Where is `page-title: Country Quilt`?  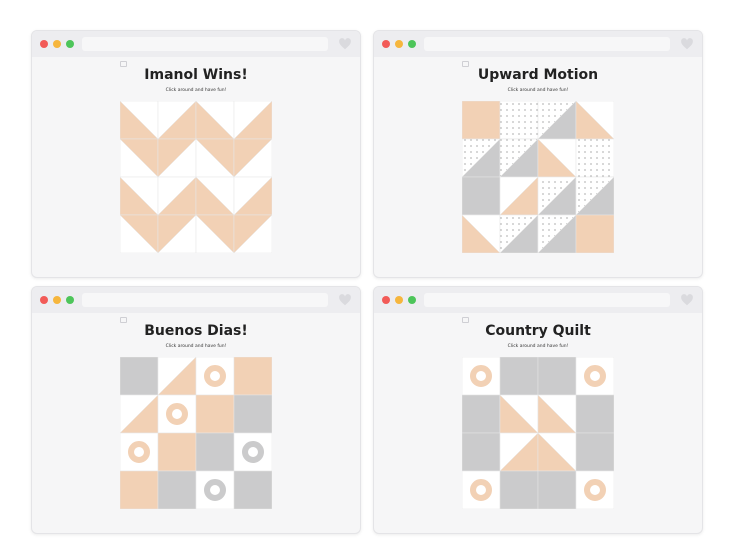
page-title: Country Quilt is located at coordinates (538, 331).